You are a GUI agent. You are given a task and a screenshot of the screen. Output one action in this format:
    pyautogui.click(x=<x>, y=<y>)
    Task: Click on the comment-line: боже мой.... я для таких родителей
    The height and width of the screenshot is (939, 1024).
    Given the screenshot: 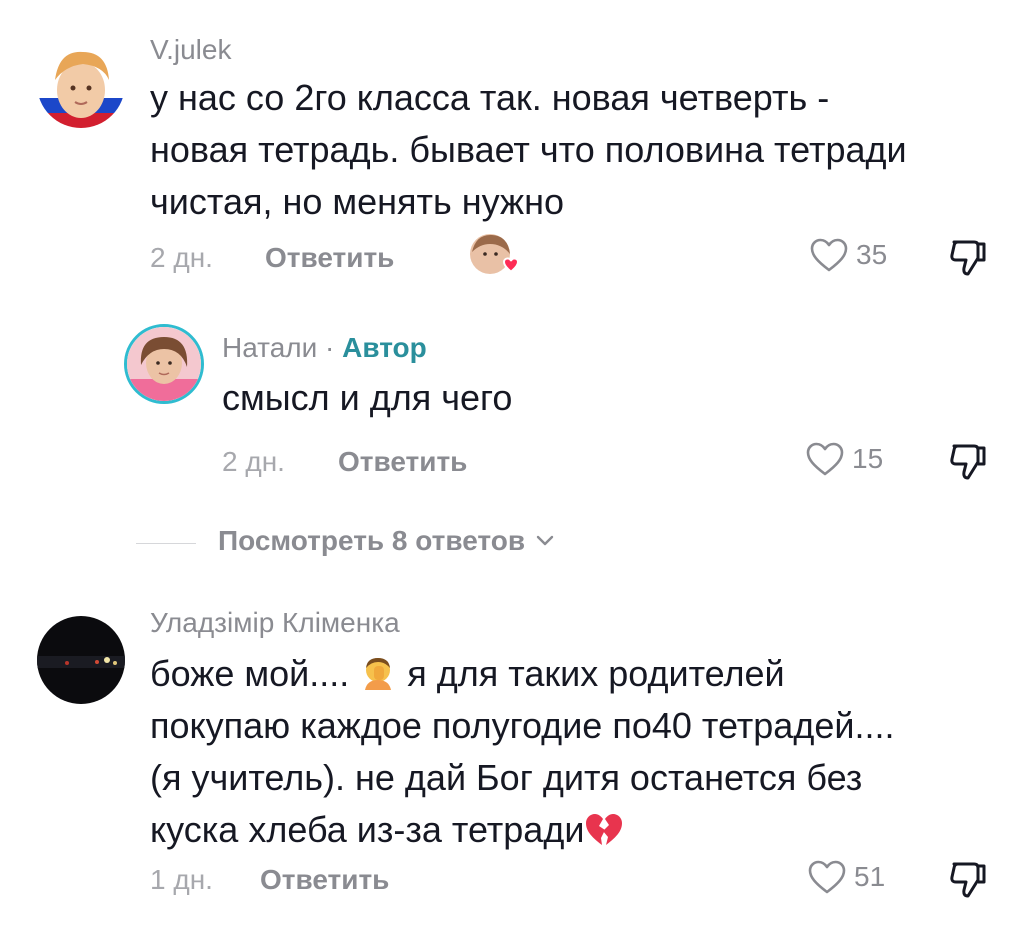 What is the action you would take?
    pyautogui.click(x=522, y=674)
    